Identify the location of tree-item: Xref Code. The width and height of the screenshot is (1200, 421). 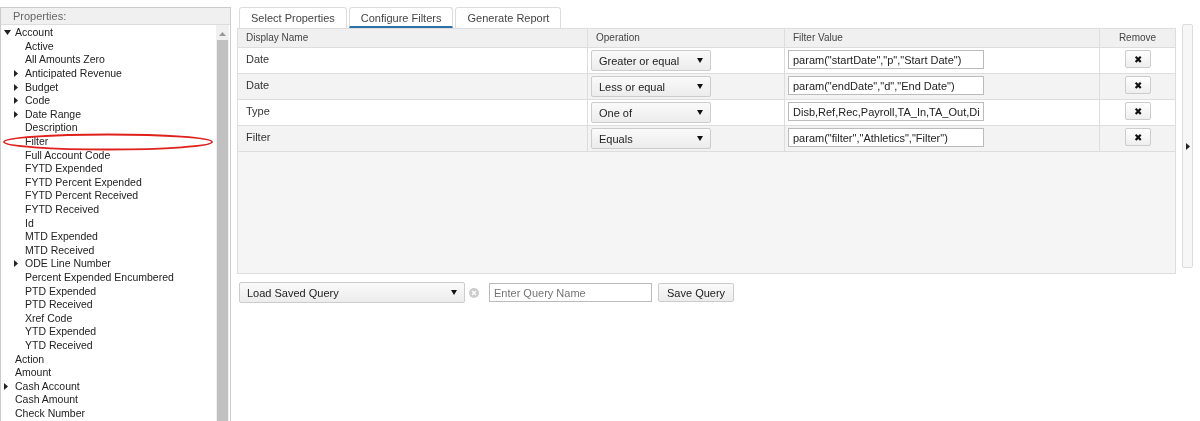
(49, 318).